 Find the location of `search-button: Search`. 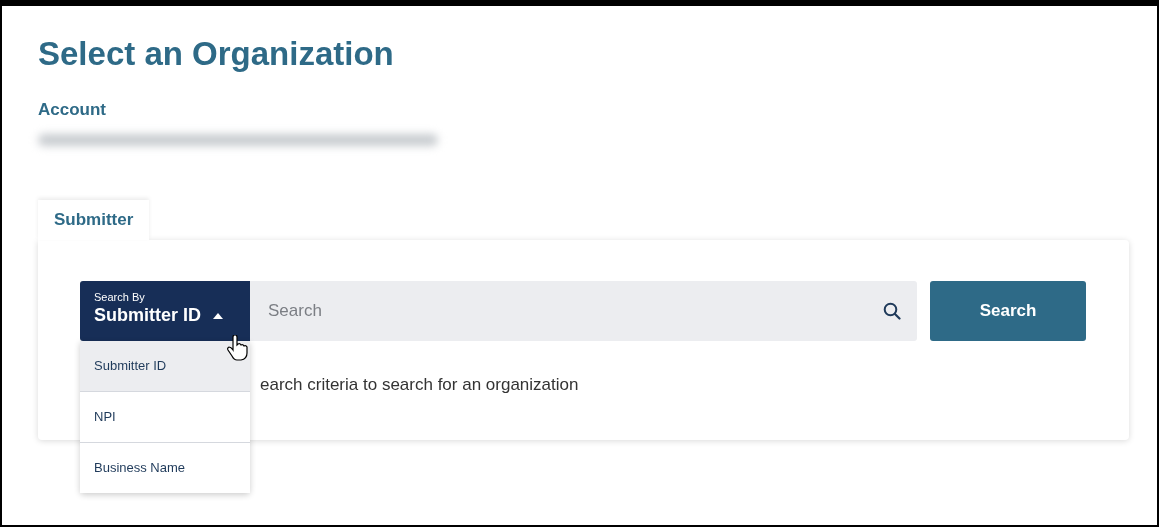

search-button: Search is located at coordinates (1008, 311).